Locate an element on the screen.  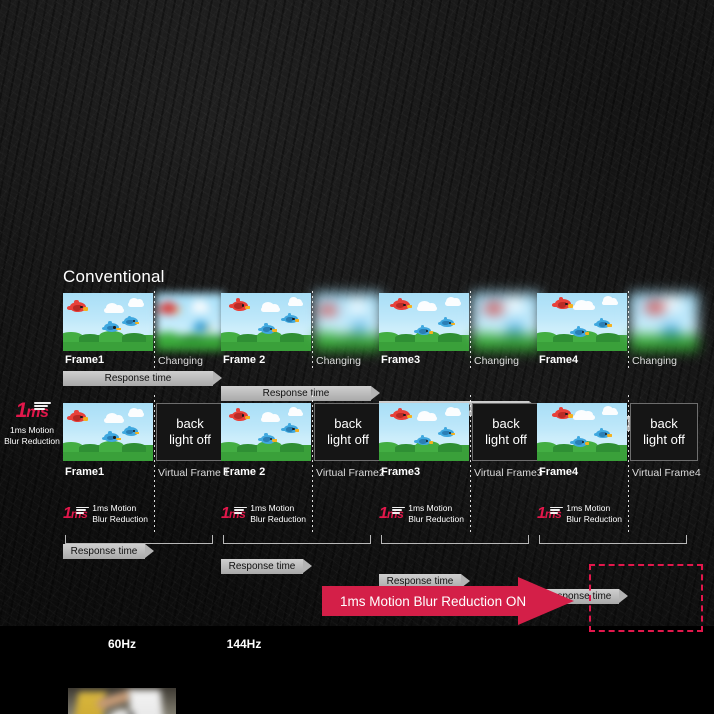
mbr-frame-4-label: Frame4 is located at coordinates (559, 472).